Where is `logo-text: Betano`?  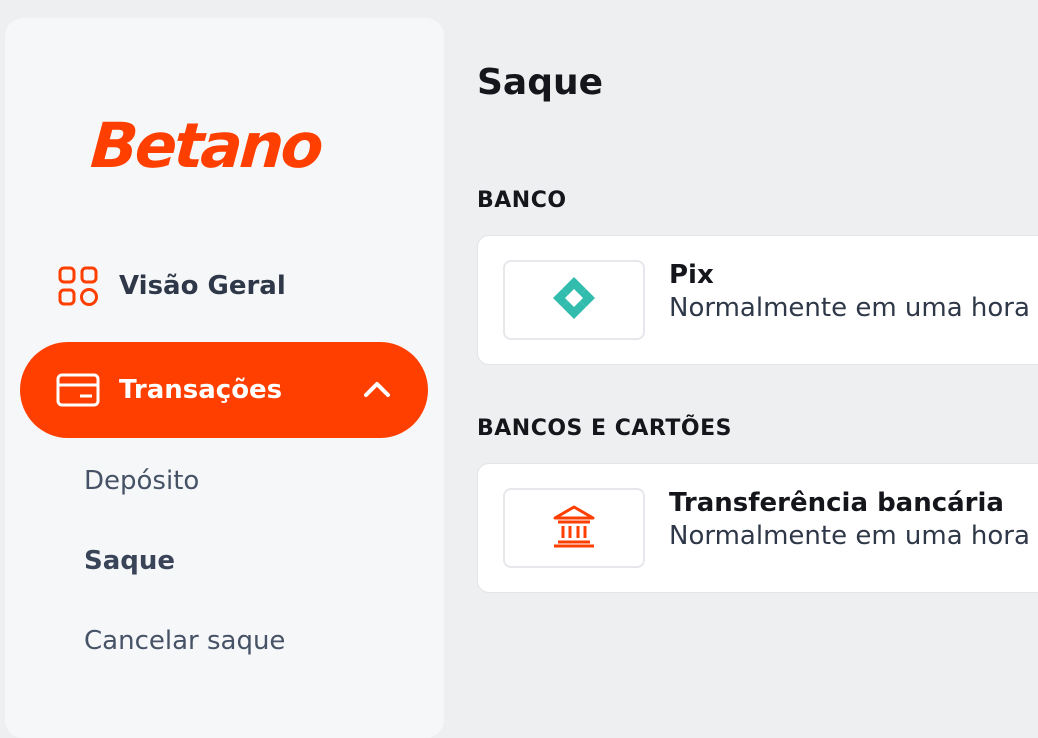
logo-text: Betano is located at coordinates (206, 145).